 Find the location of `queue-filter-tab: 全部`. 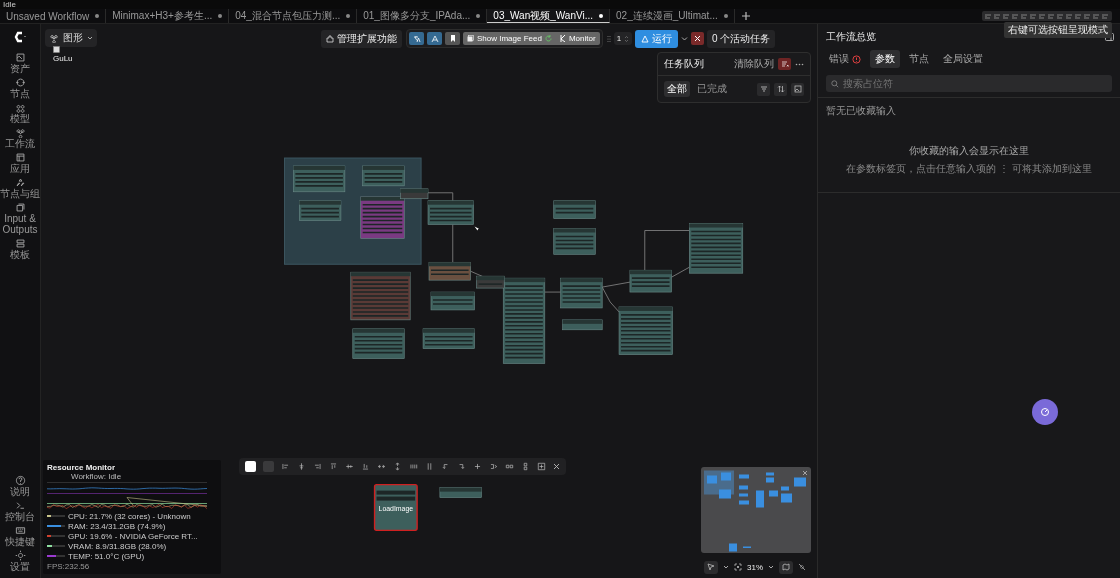

queue-filter-tab: 全部 is located at coordinates (677, 89).